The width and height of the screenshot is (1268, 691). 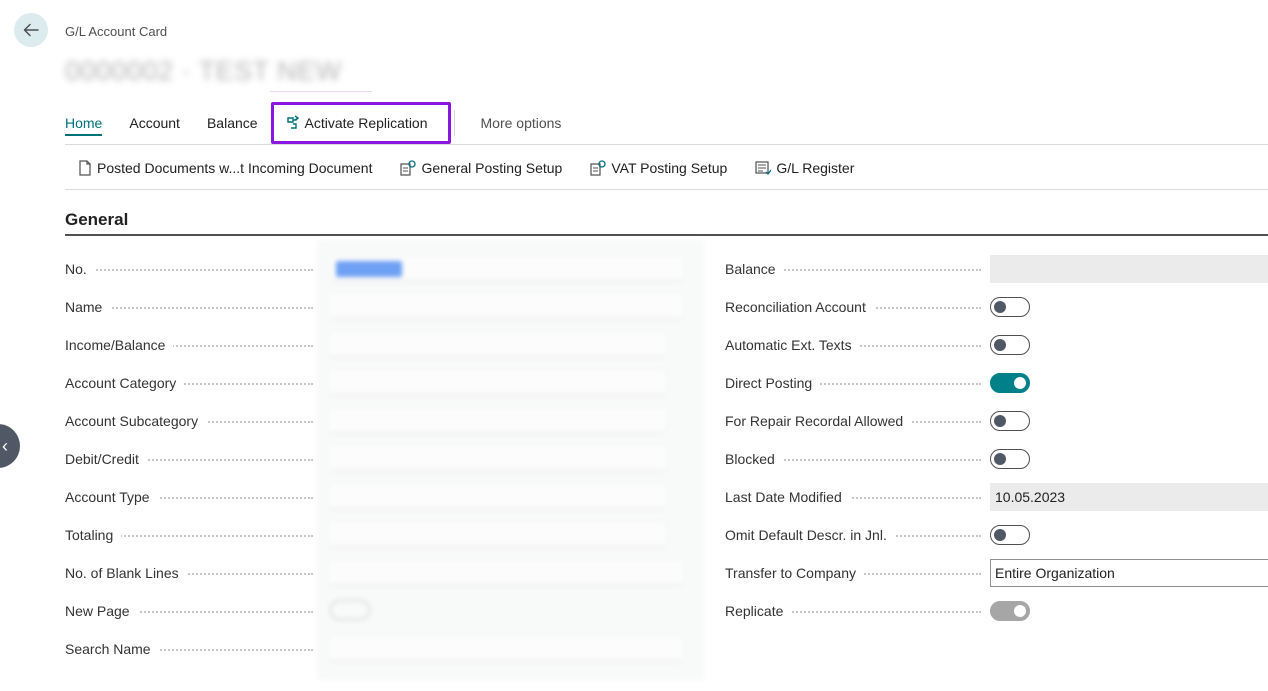 What do you see at coordinates (93, 535) in the screenshot?
I see `field-label-totaling: Totaling` at bounding box center [93, 535].